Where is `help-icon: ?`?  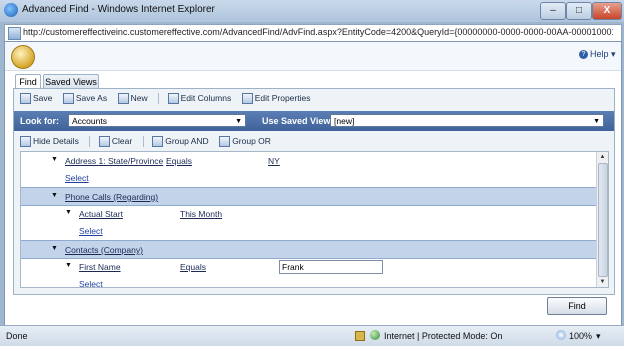 help-icon: ? is located at coordinates (583, 55).